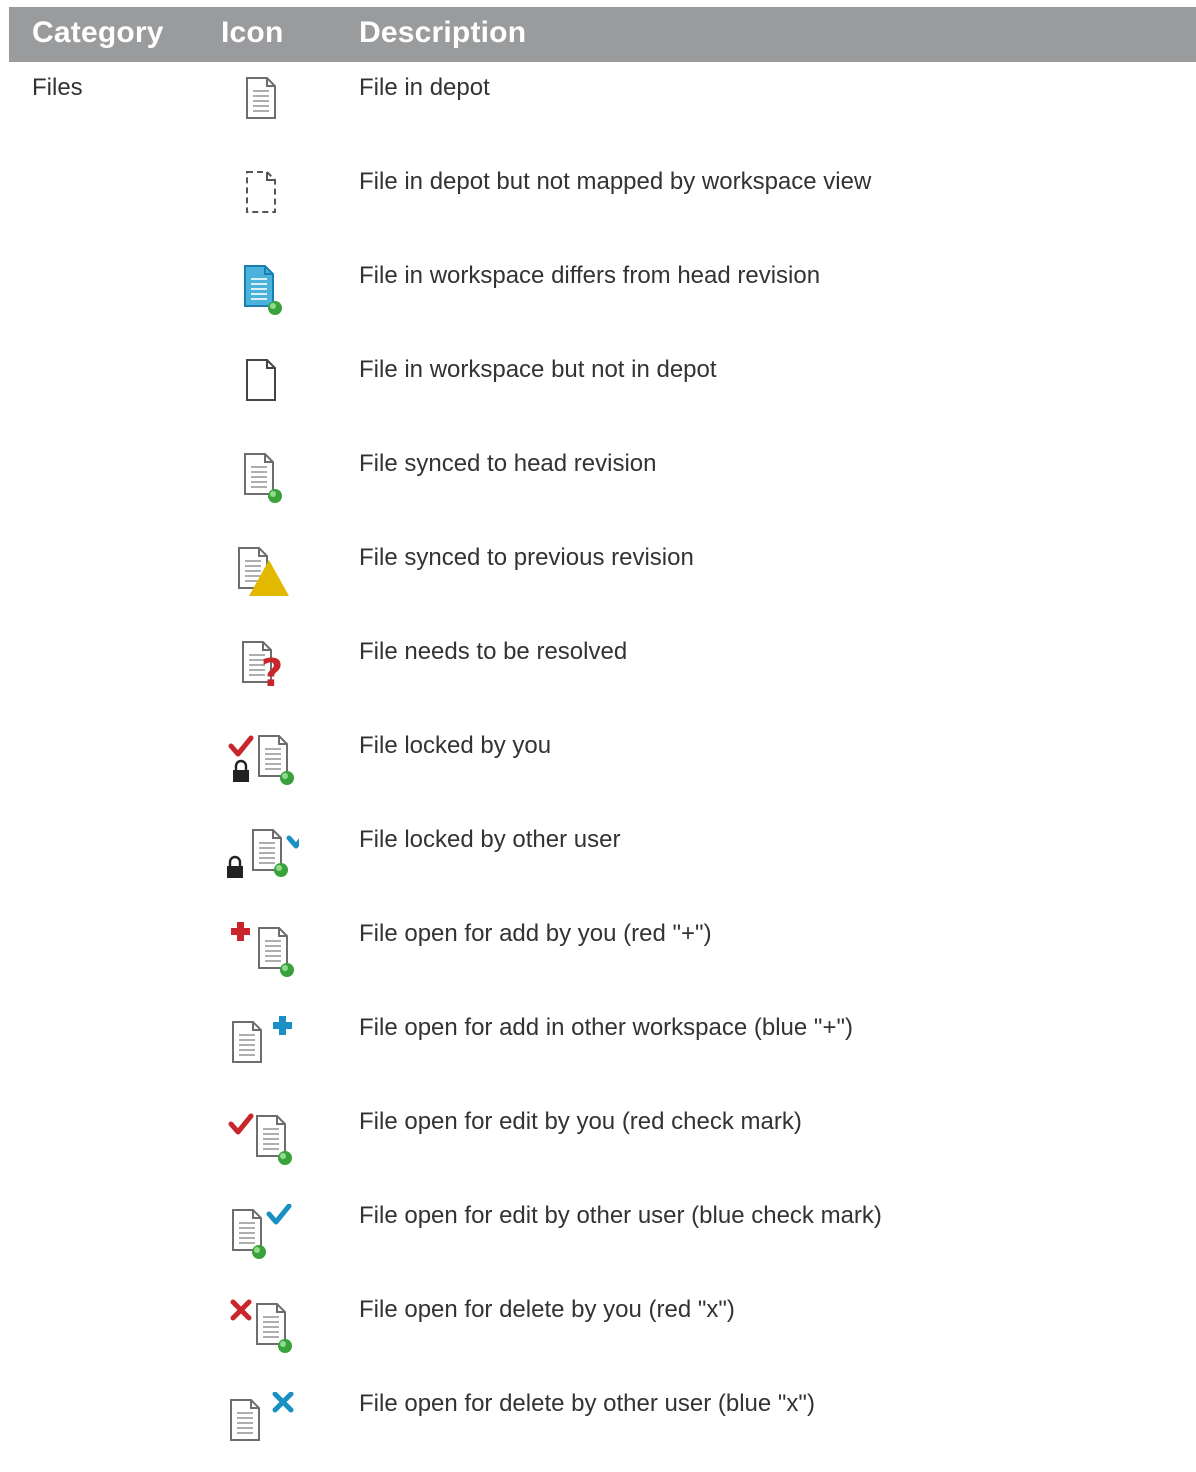  What do you see at coordinates (254, 202) in the screenshot?
I see `file-unmapped-icon` at bounding box center [254, 202].